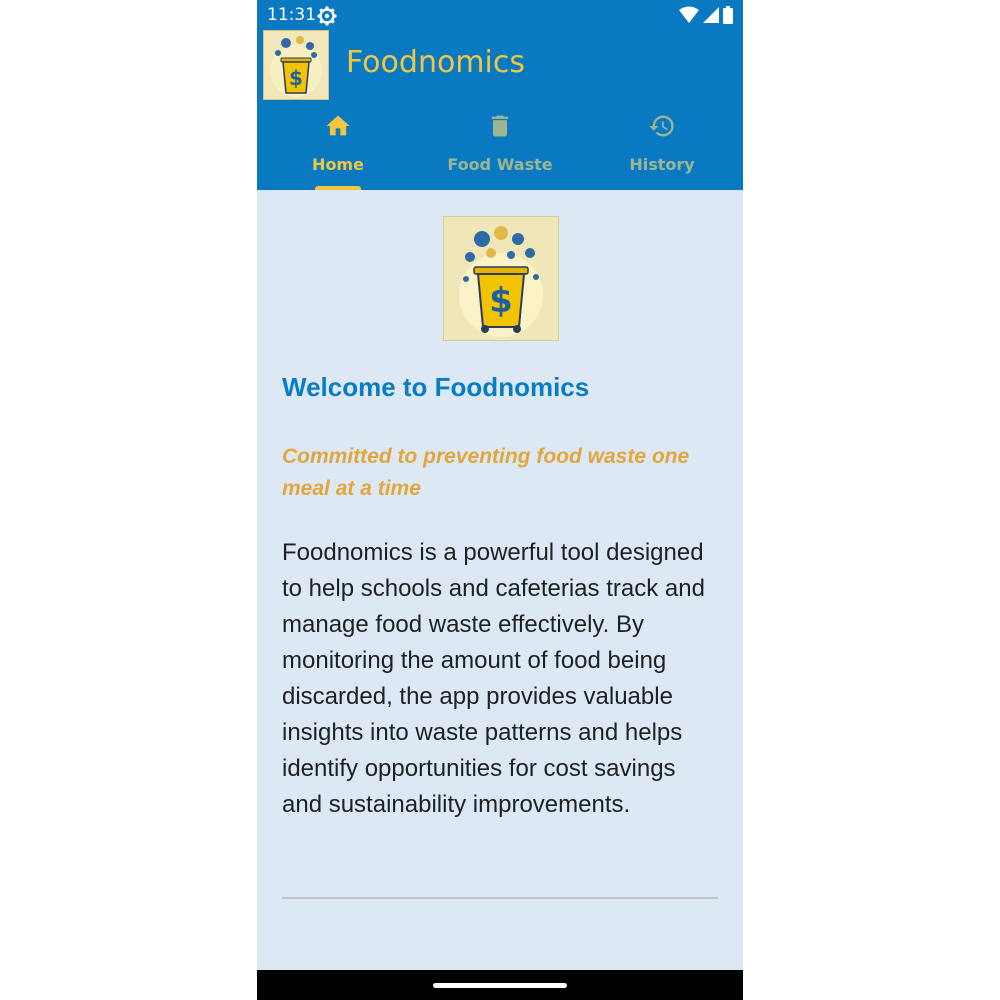  Describe the element at coordinates (500, 126) in the screenshot. I see `trash-icon` at that location.